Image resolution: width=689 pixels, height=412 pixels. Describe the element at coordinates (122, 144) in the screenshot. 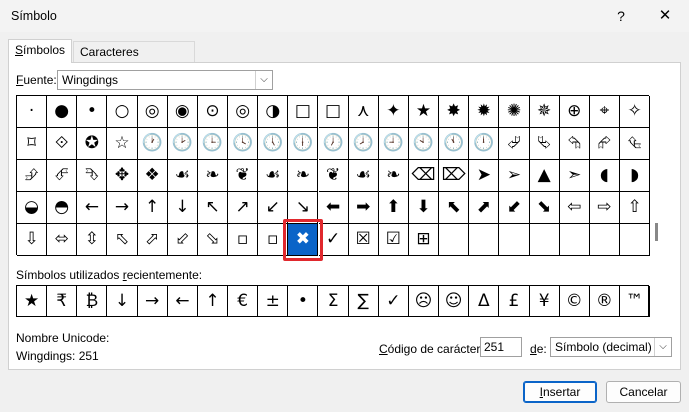

I see `symbol-cell: ☆` at that location.